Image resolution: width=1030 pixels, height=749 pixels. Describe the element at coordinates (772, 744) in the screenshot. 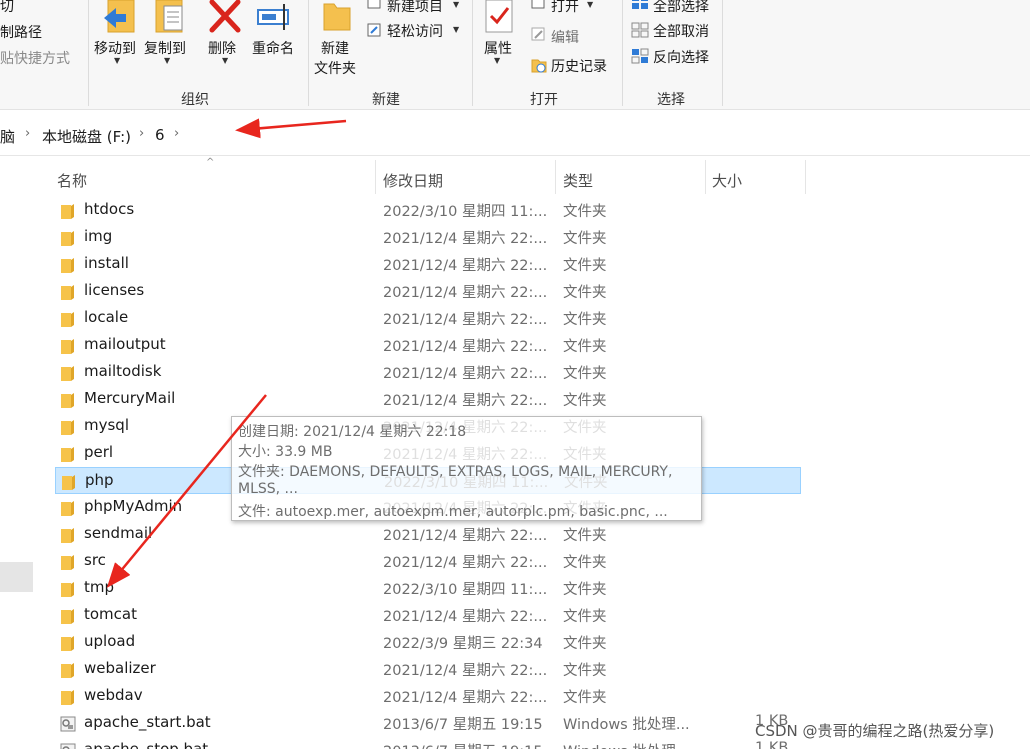

I see `file-size: 1 KB` at that location.